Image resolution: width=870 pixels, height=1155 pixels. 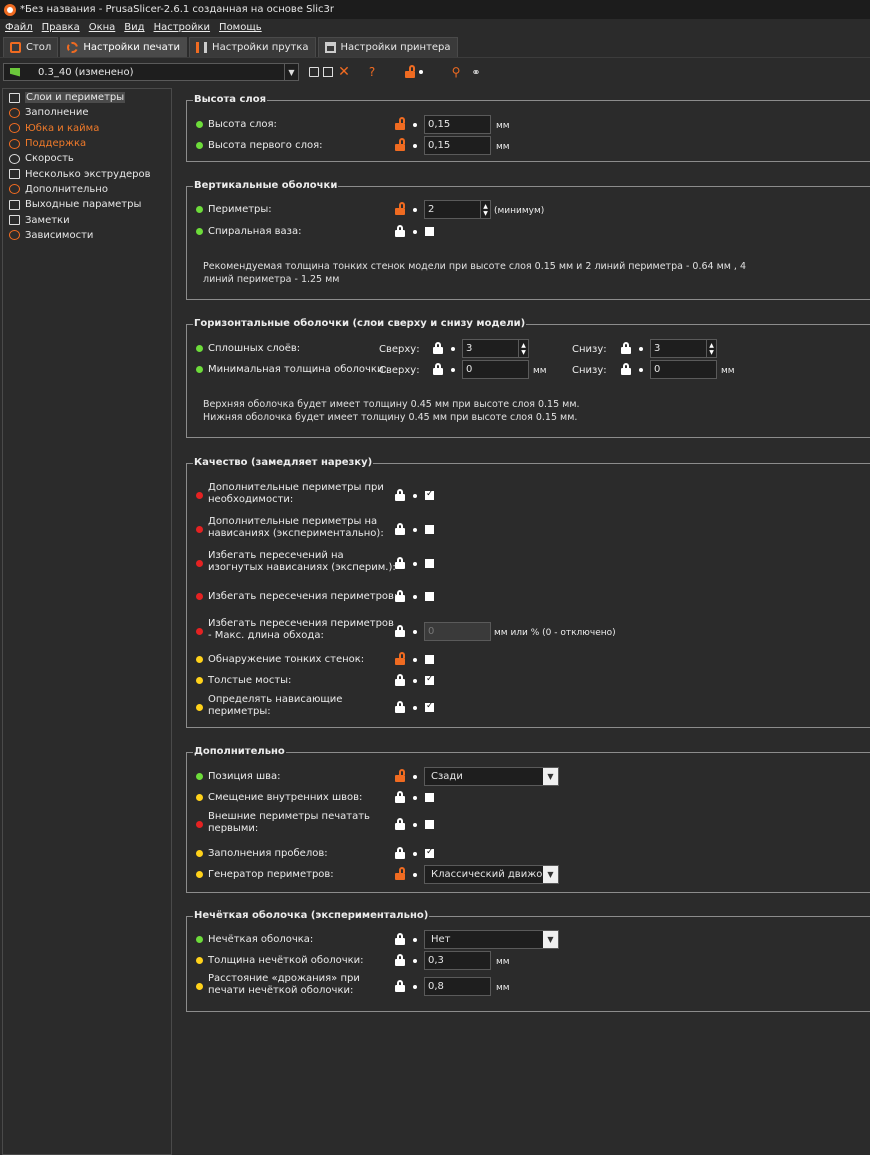 What do you see at coordinates (87, 112) in the screenshot?
I see `sidebar-item-infill: Заполнение` at bounding box center [87, 112].